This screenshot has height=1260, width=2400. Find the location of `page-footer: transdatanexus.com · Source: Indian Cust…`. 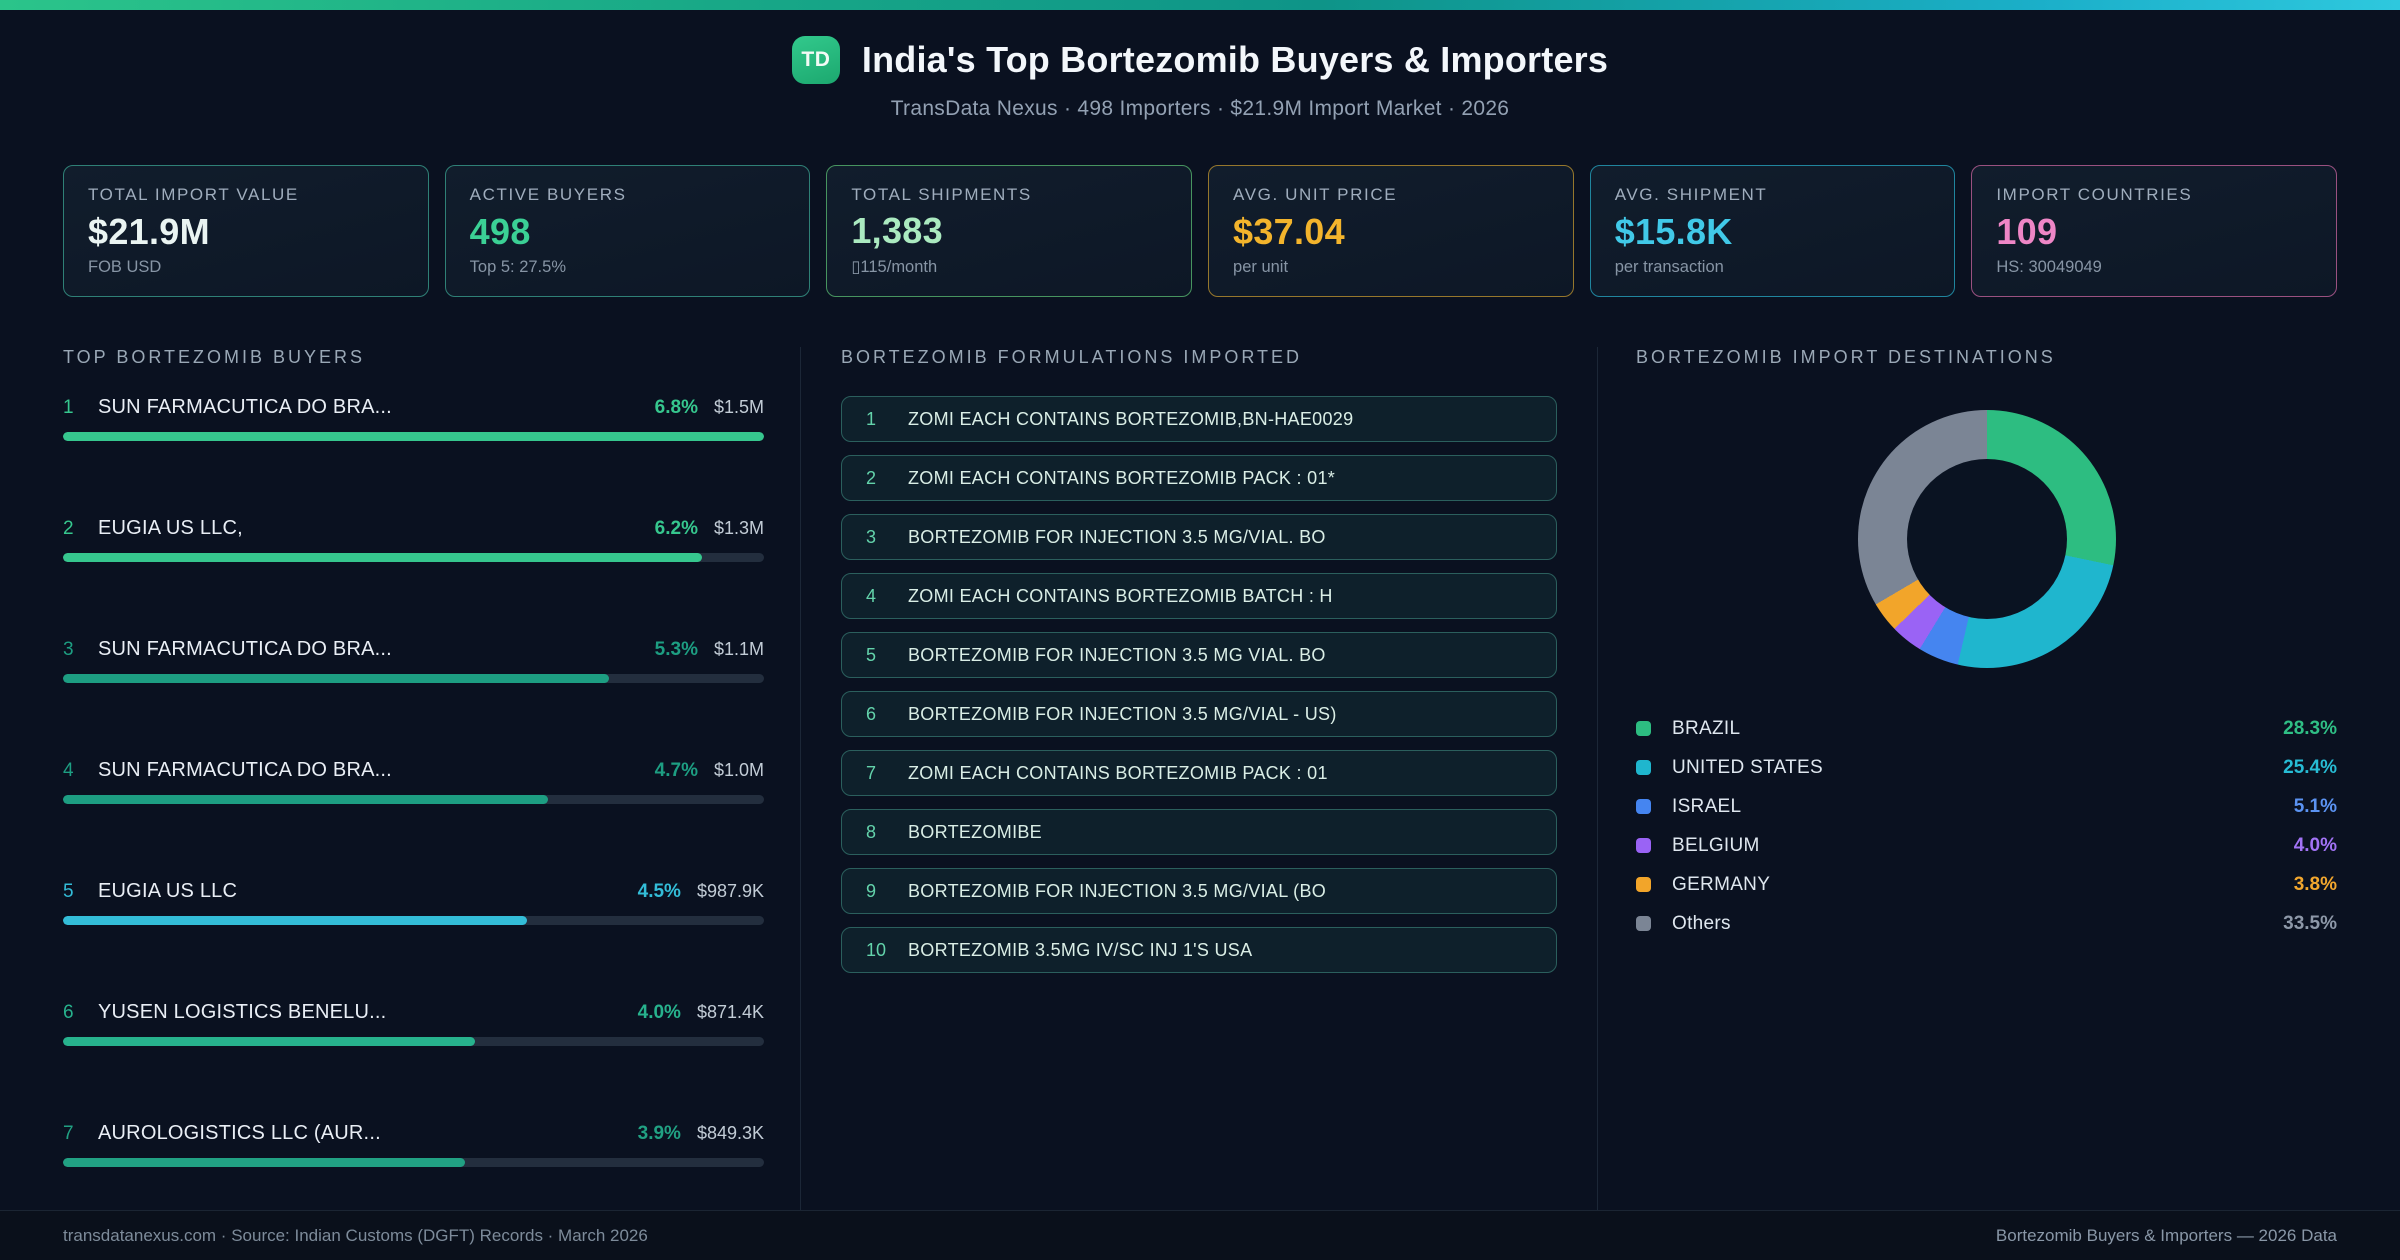

page-footer: transdatanexus.com · Source: Indian Cust… is located at coordinates (1200, 1235).